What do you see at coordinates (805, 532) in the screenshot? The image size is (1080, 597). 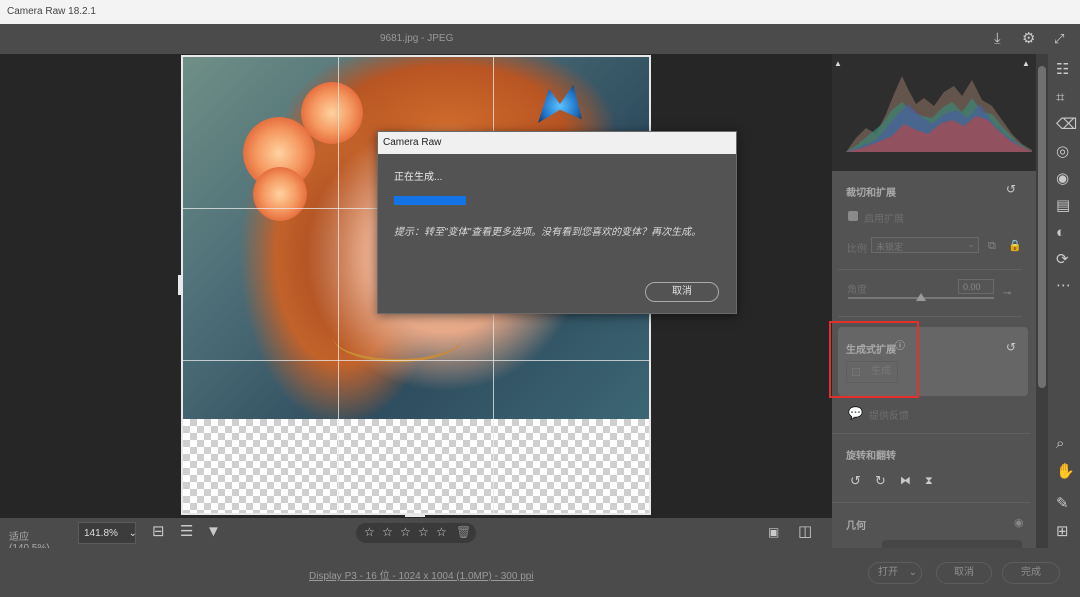 I see `before-after-icon: ◫` at bounding box center [805, 532].